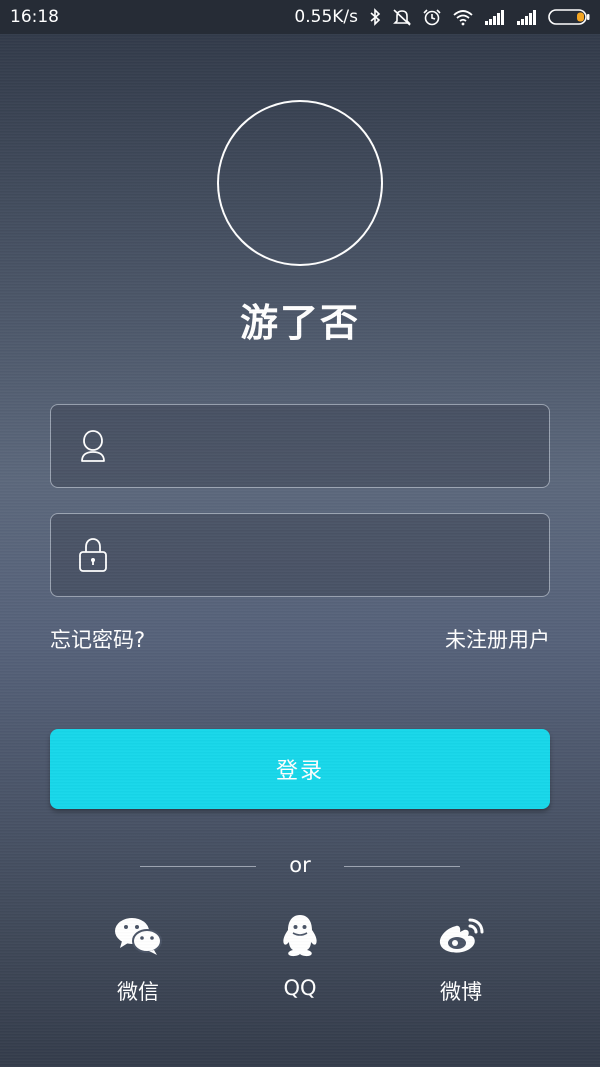 Image resolution: width=600 pixels, height=1067 pixels. Describe the element at coordinates (300, 183) in the screenshot. I see `avatar` at that location.